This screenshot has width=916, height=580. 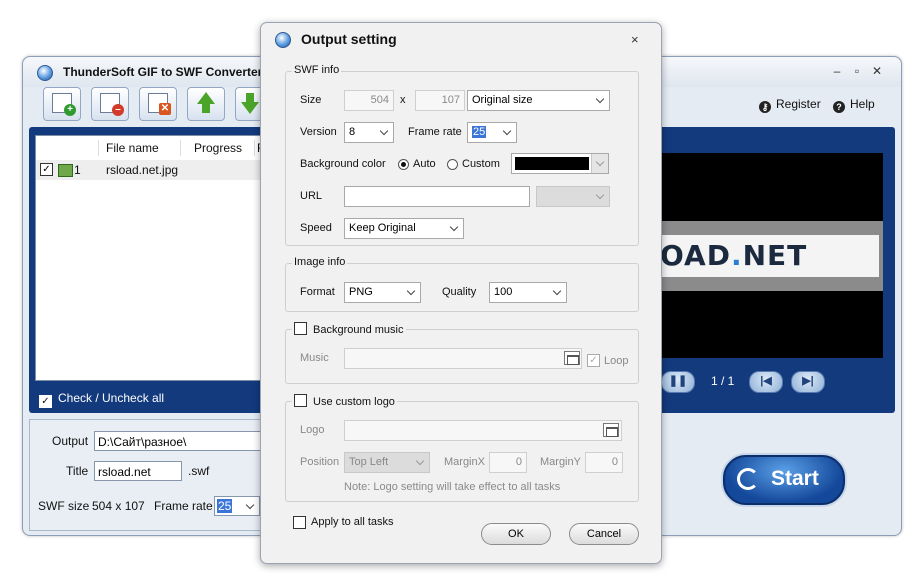 What do you see at coordinates (138, 471) in the screenshot?
I see `title-field: rsload.net` at bounding box center [138, 471].